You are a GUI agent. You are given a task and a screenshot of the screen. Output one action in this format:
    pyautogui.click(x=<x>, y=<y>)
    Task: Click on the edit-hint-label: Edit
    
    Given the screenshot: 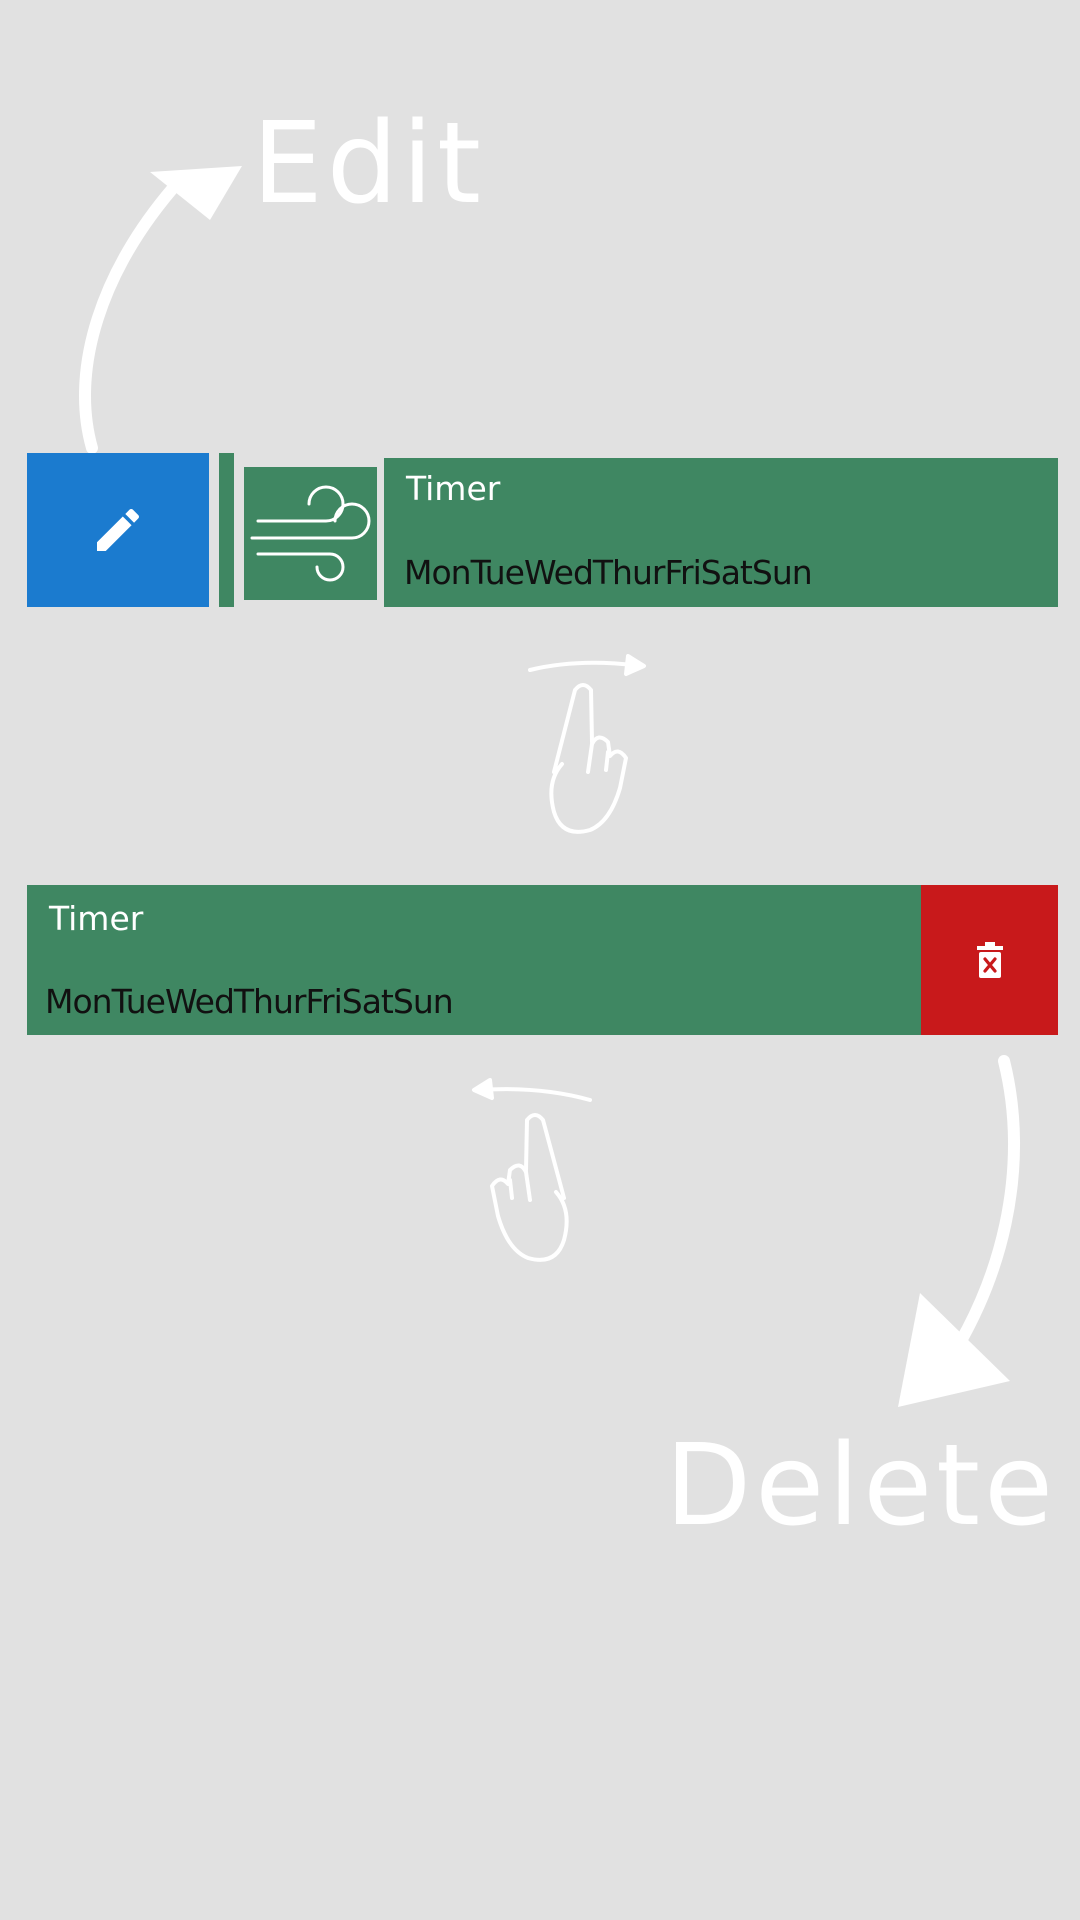 What is the action you would take?
    pyautogui.click(x=368, y=164)
    